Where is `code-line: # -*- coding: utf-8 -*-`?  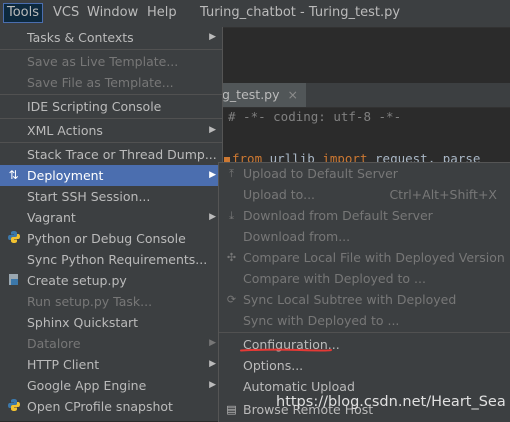
code-line: # -*- coding: utf-8 -*- is located at coordinates (315, 116).